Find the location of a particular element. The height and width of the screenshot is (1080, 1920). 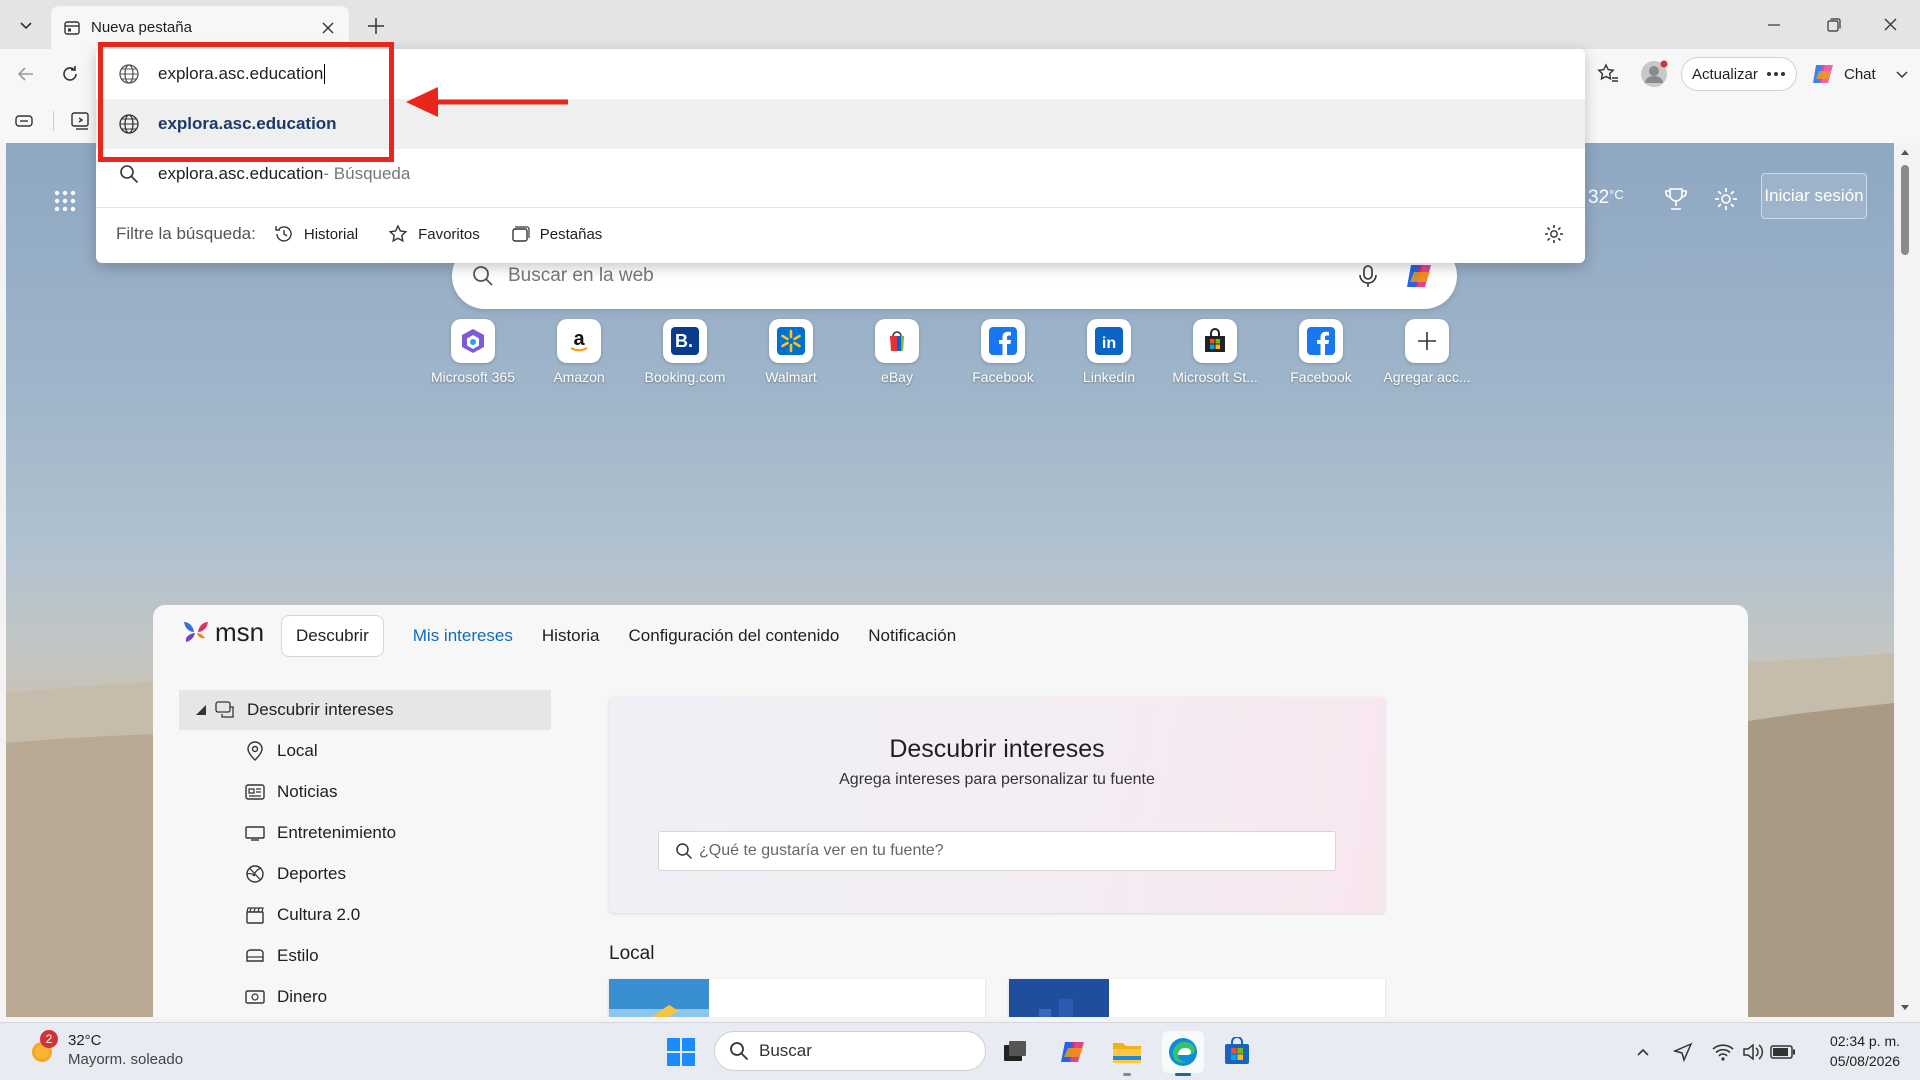

interests-search-placeholder: ¿Qué te gustaría ver en tu fuente? is located at coordinates (821, 850).